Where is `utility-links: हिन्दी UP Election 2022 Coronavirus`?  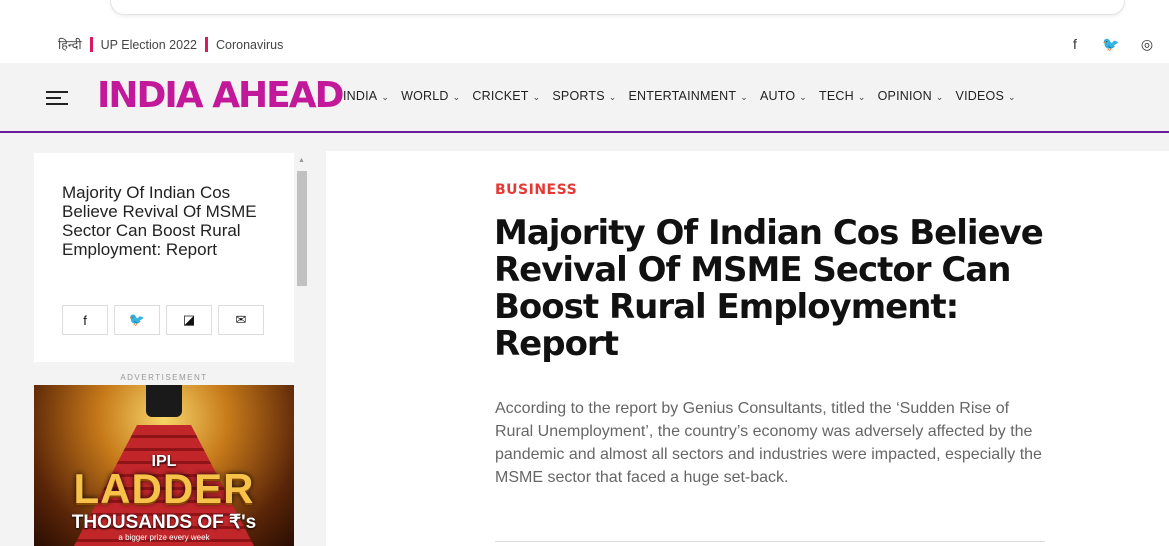 utility-links: हिन्दी UP Election 2022 Coronavirus is located at coordinates (170, 44).